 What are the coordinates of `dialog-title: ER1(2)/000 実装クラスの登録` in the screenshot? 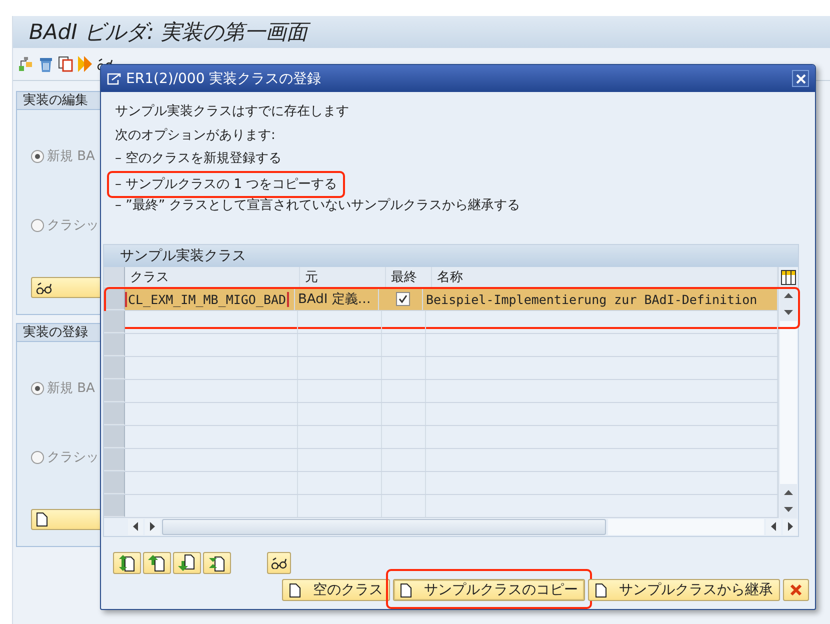 It's located at (224, 79).